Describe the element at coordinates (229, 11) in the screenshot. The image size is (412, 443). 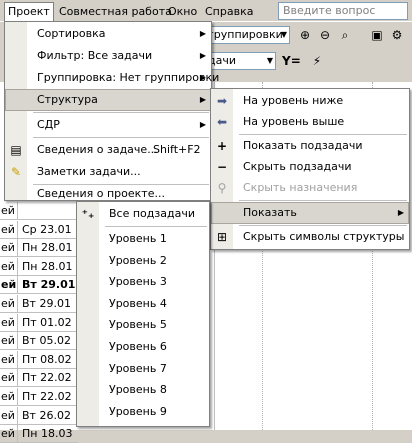
I see `menu-help: Справка` at that location.